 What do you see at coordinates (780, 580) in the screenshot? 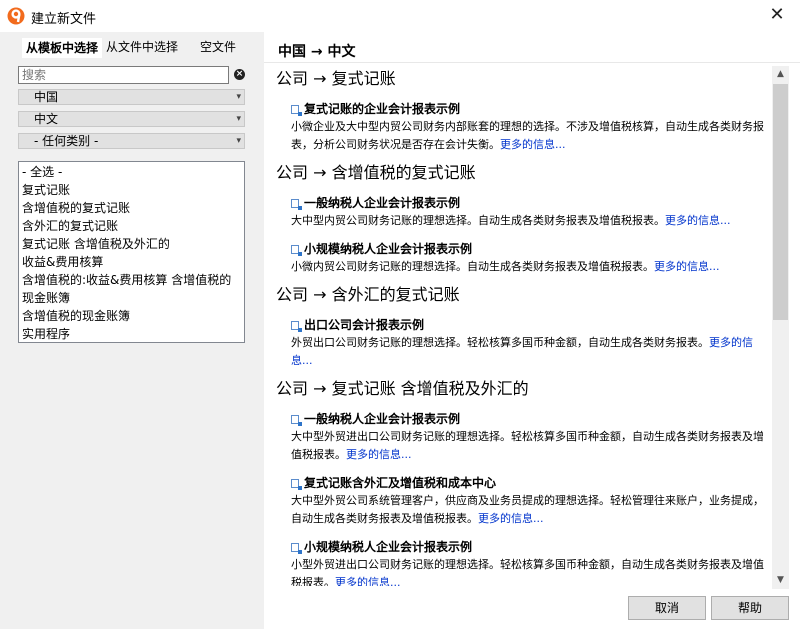
I see `scroll-down-icon: ▼` at bounding box center [780, 580].